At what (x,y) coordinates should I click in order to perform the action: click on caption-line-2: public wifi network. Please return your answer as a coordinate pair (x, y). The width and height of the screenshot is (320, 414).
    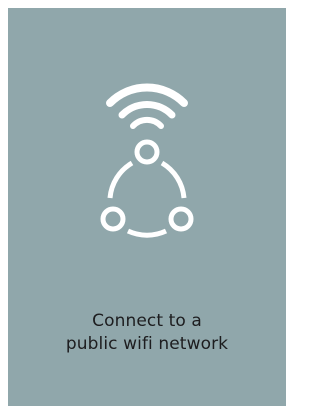
    Looking at the image, I should click on (147, 344).